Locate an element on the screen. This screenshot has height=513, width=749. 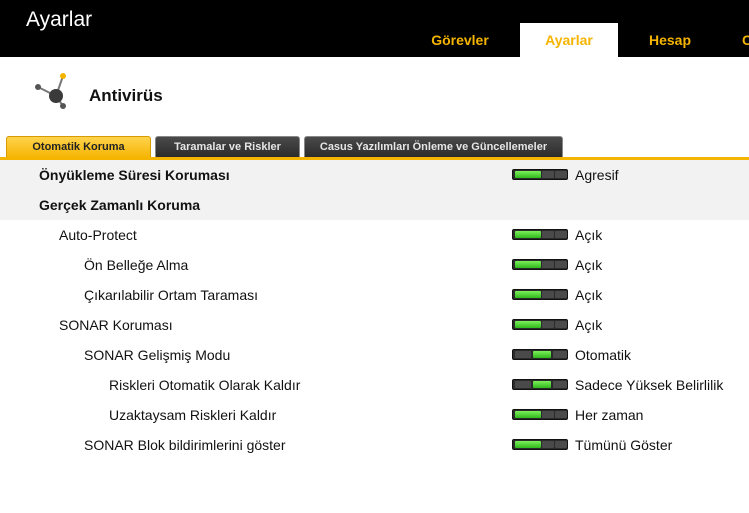
setting-label: Uzaktaysam Riskleri Kaldır is located at coordinates (193, 415).